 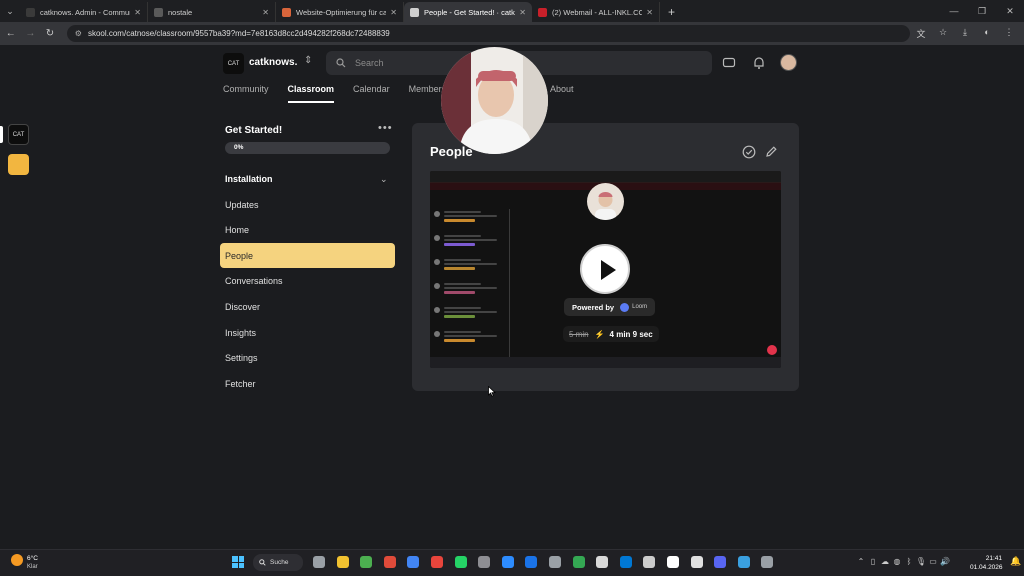 I want to click on minimize-icon: —, so click(x=954, y=11).